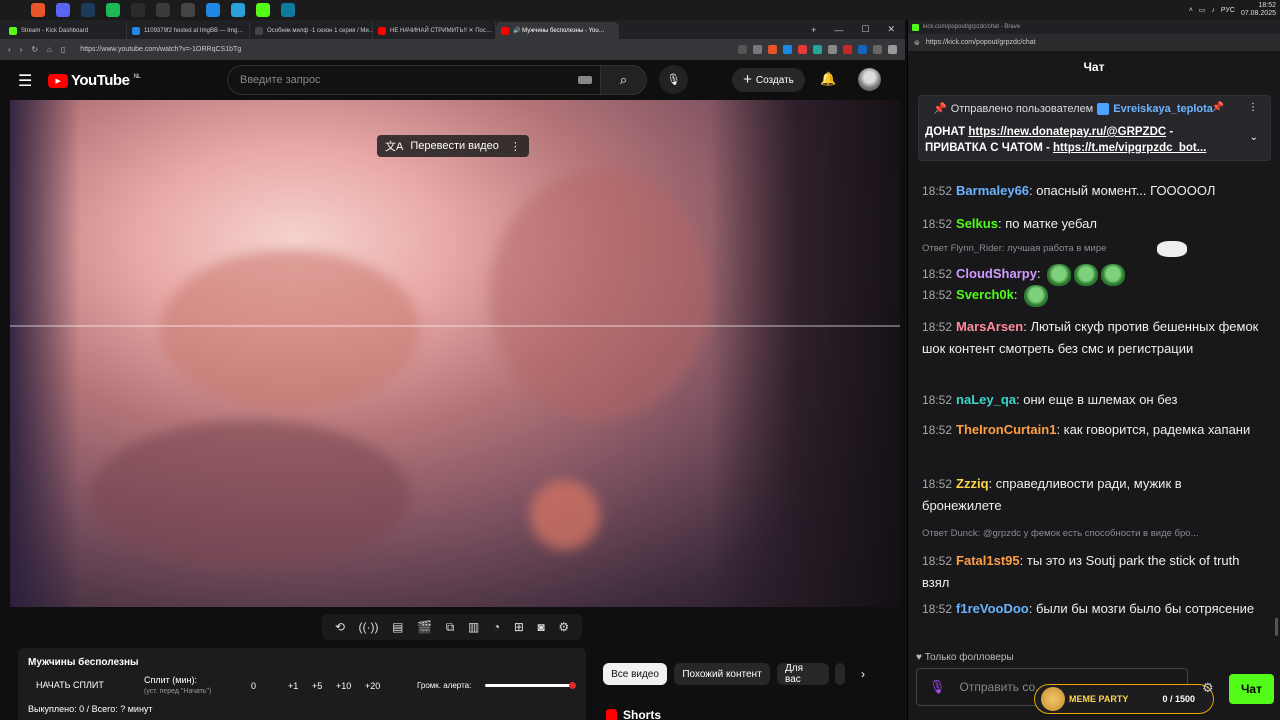  What do you see at coordinates (1251, 689) in the screenshot?
I see `send-chat-button: Чат` at bounding box center [1251, 689].